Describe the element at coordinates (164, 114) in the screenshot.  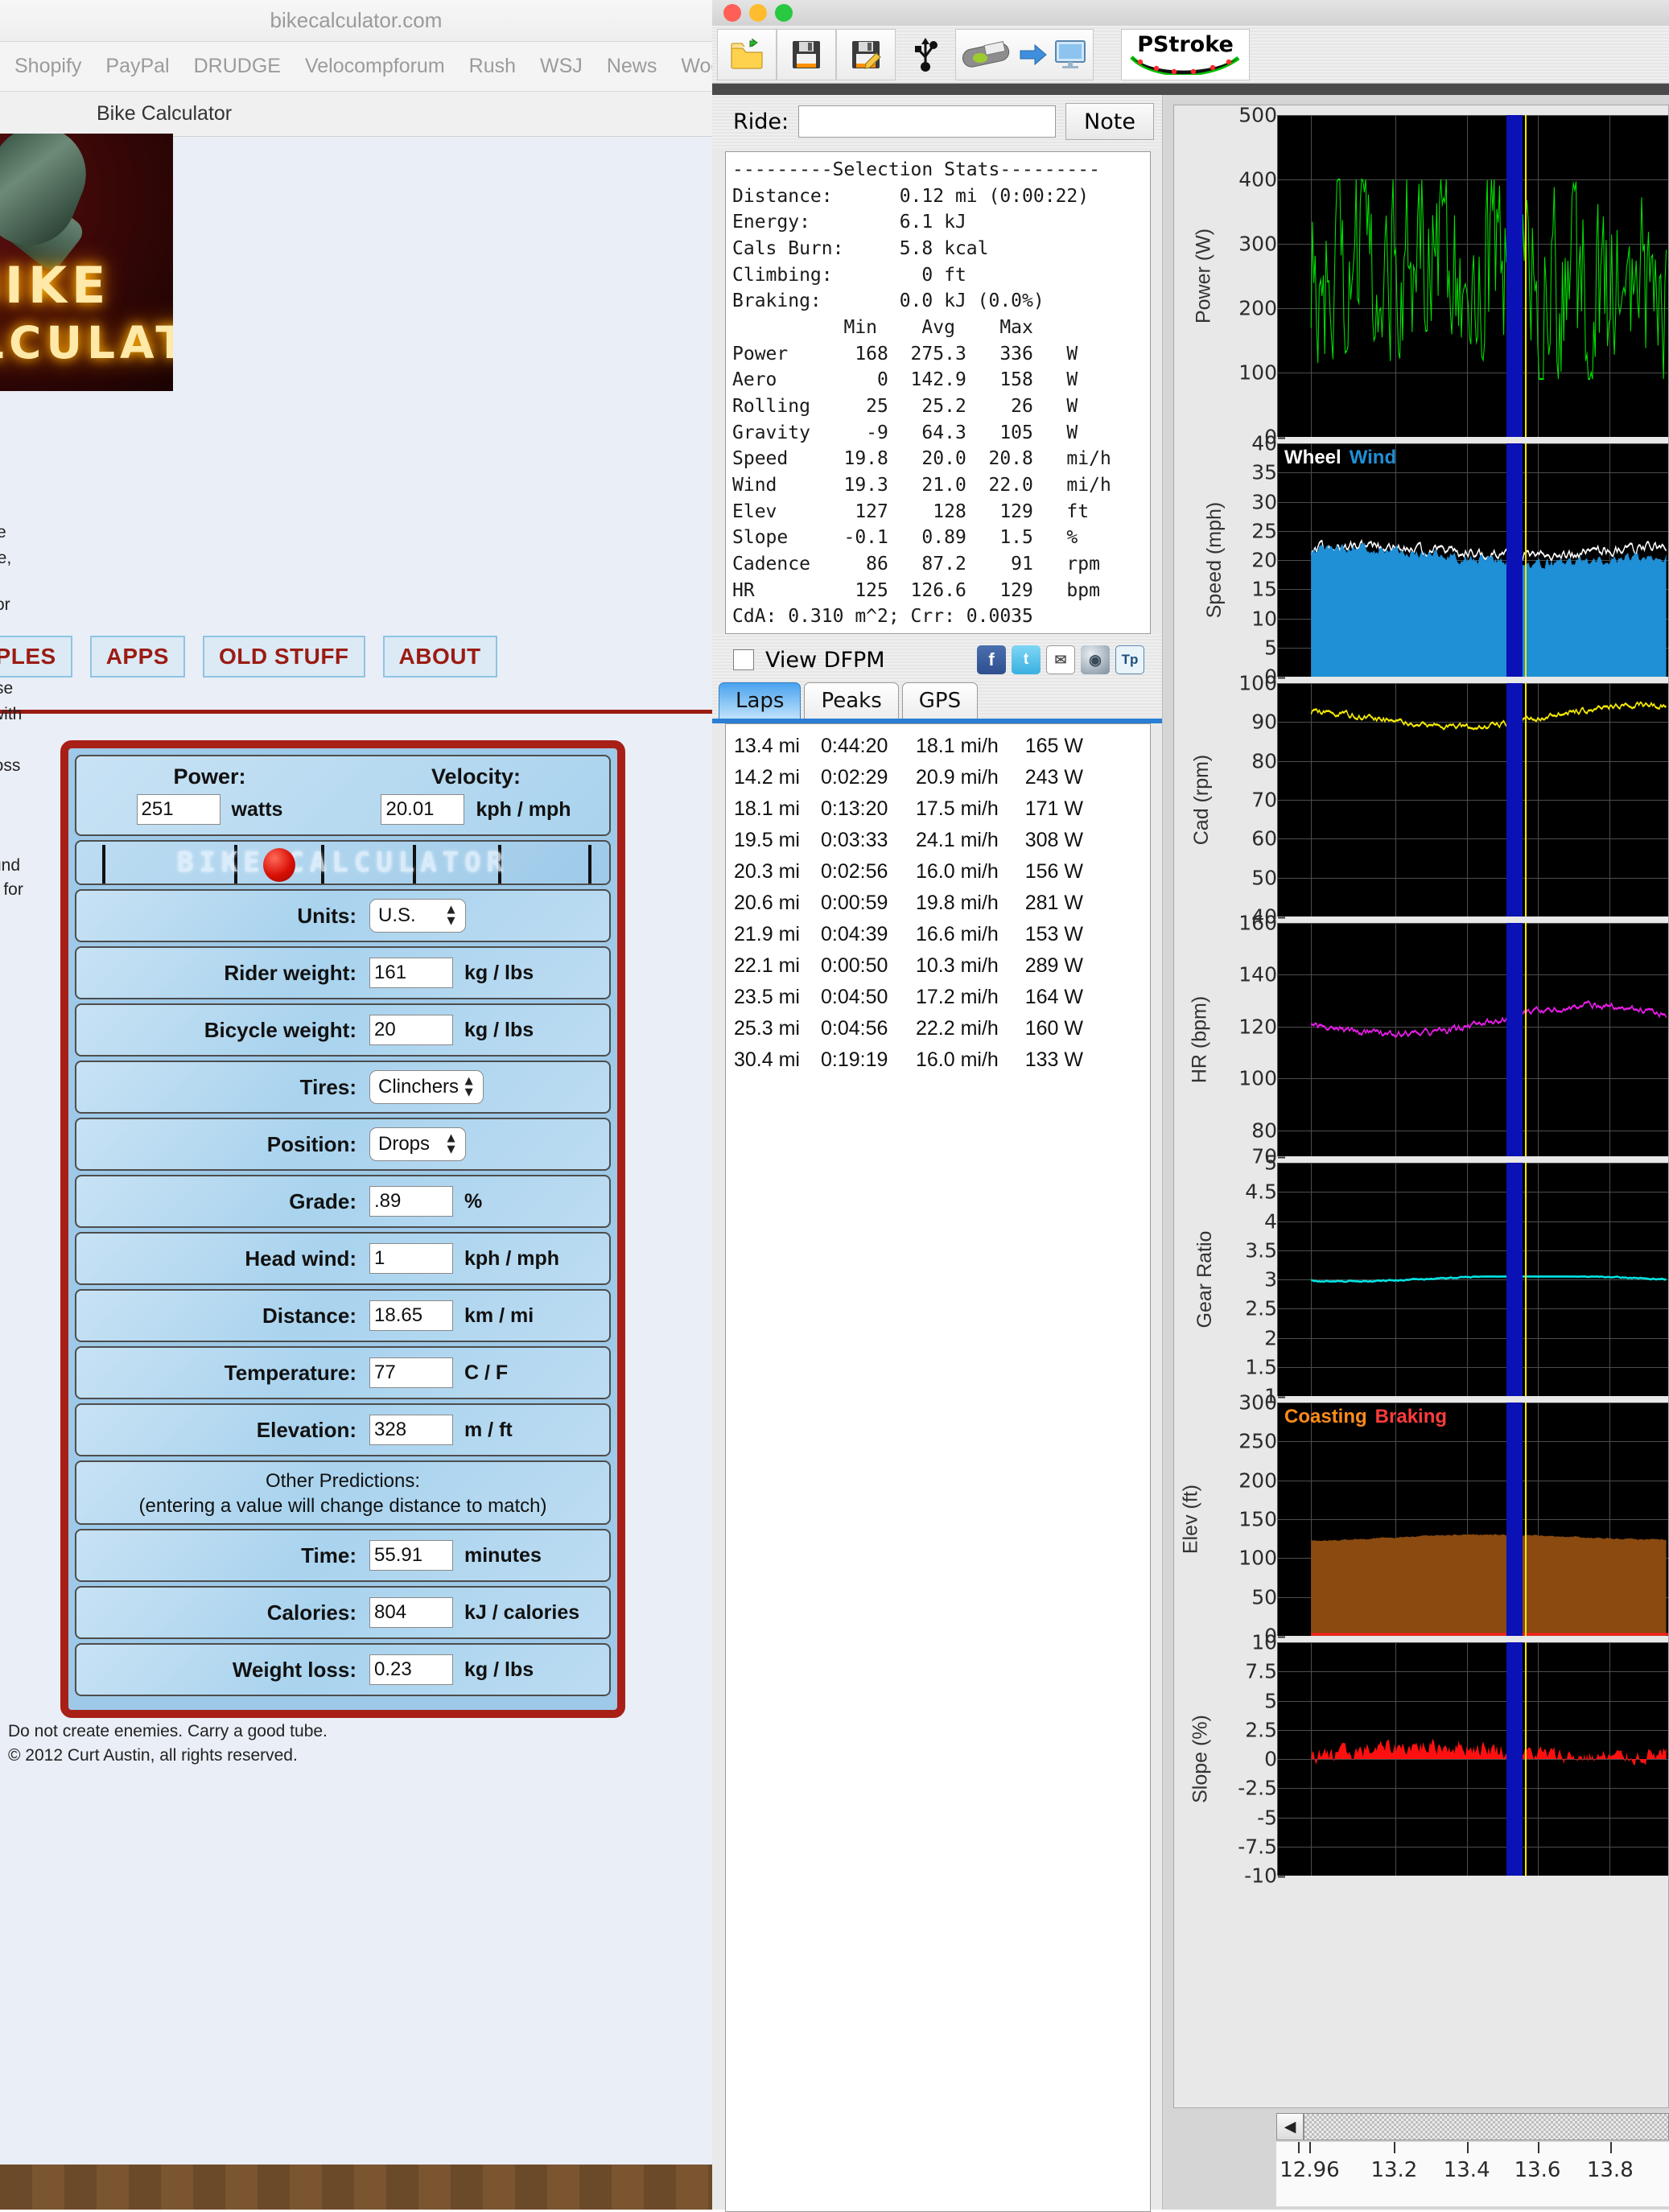
I see `tab-bike-calculator: Bike Calculator` at that location.